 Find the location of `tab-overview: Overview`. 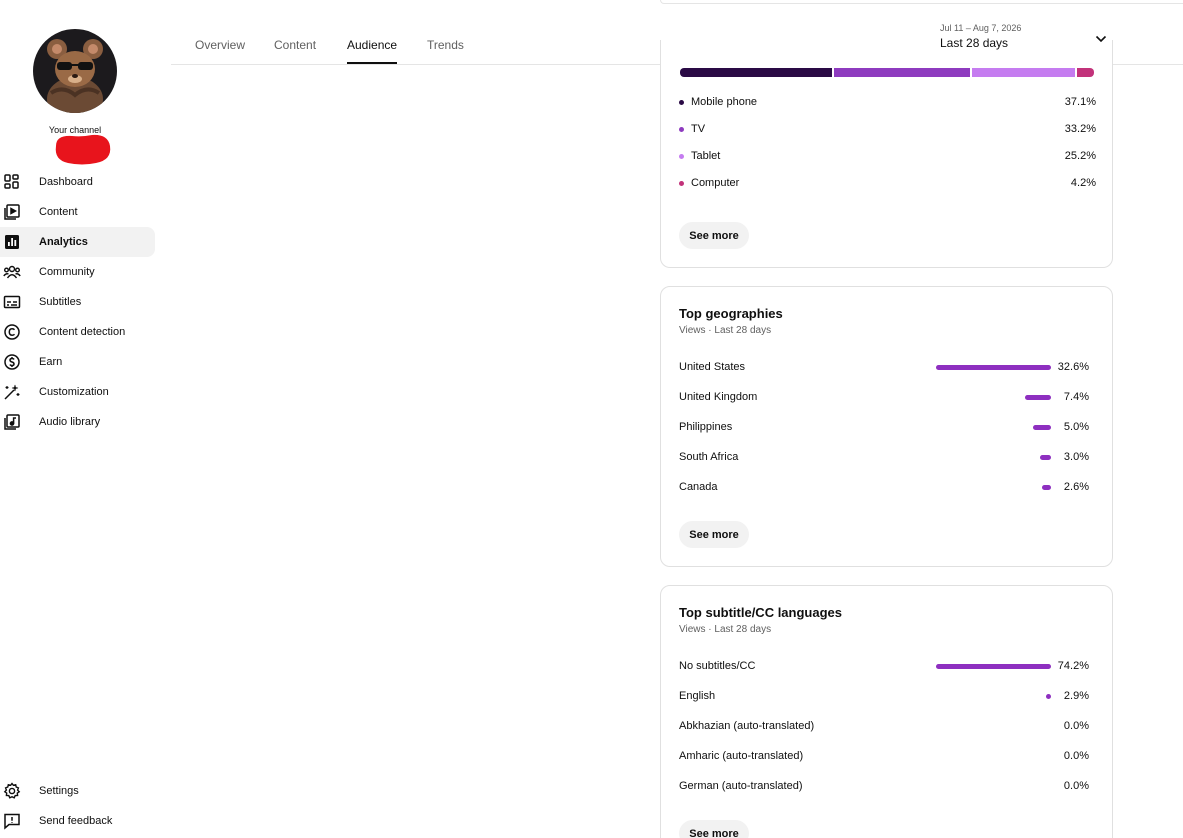

tab-overview: Overview is located at coordinates (220, 45).